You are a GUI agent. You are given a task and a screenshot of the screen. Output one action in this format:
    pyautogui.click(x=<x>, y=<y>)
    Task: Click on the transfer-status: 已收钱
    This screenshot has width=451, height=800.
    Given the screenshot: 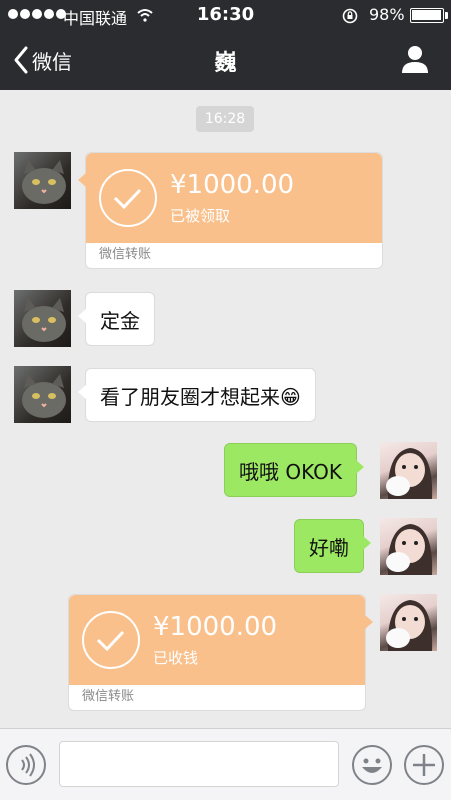 What is the action you would take?
    pyautogui.click(x=176, y=658)
    